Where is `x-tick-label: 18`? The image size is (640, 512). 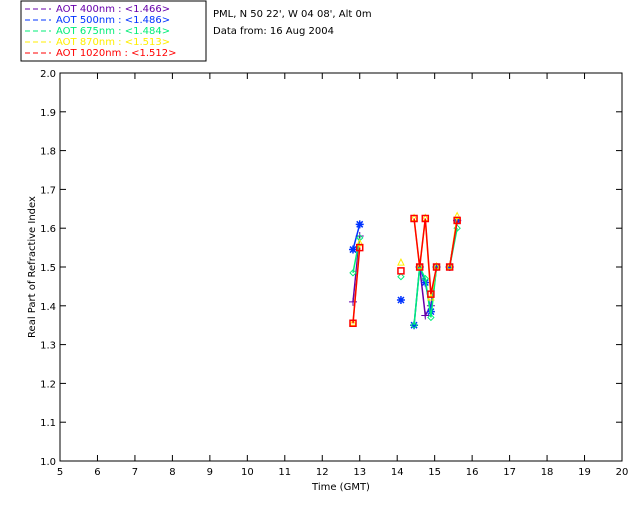 x-tick-label: 18 is located at coordinates (547, 472).